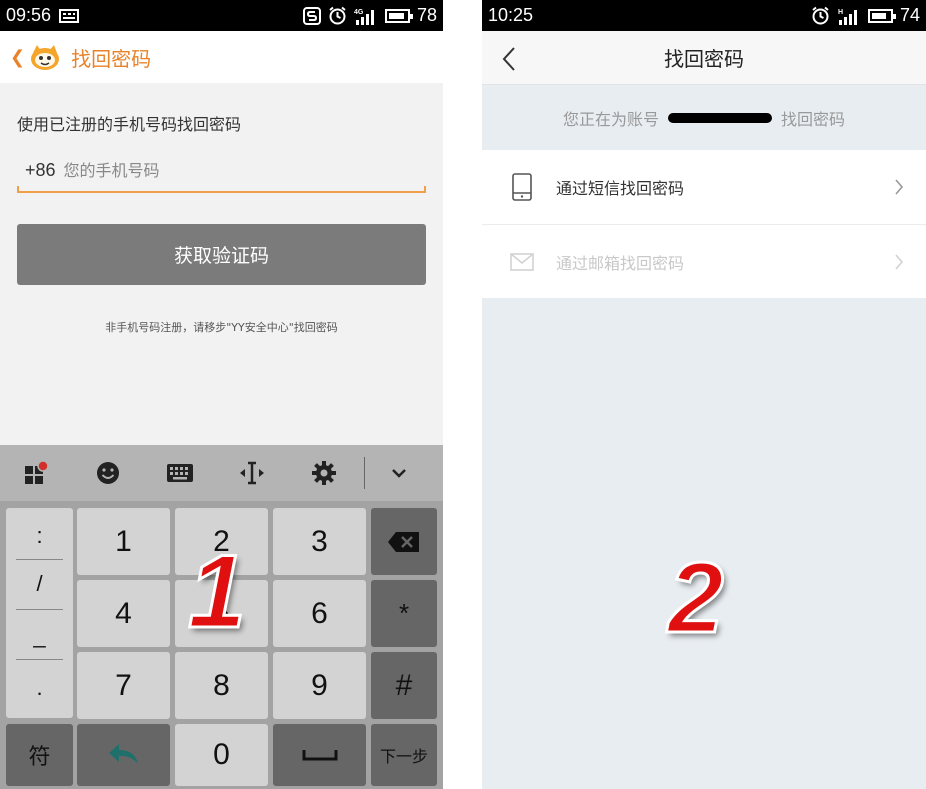 Image resolution: width=926 pixels, height=789 pixels. What do you see at coordinates (359, 12) in the screenshot?
I see `svg-text: 4G` at bounding box center [359, 12].